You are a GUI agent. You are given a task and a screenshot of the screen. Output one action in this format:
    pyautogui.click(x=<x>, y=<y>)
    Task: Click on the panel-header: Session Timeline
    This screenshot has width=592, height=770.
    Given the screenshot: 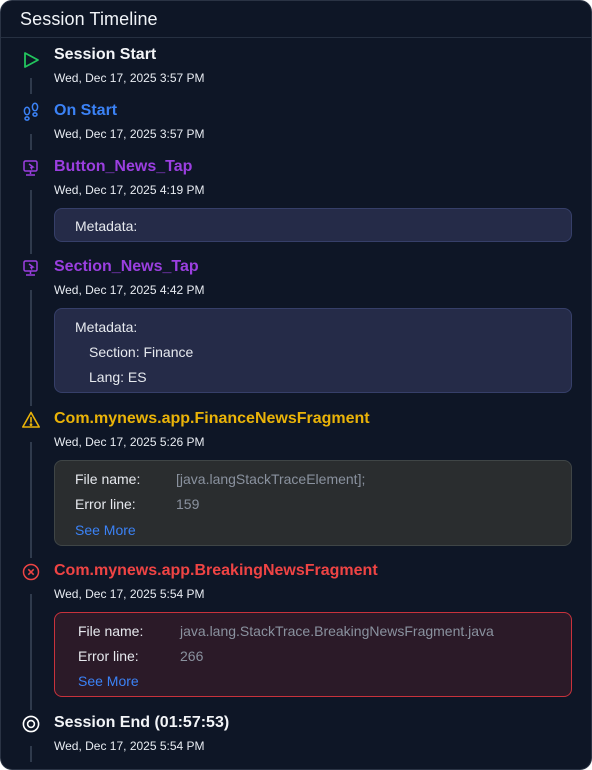 What is the action you would take?
    pyautogui.click(x=296, y=19)
    